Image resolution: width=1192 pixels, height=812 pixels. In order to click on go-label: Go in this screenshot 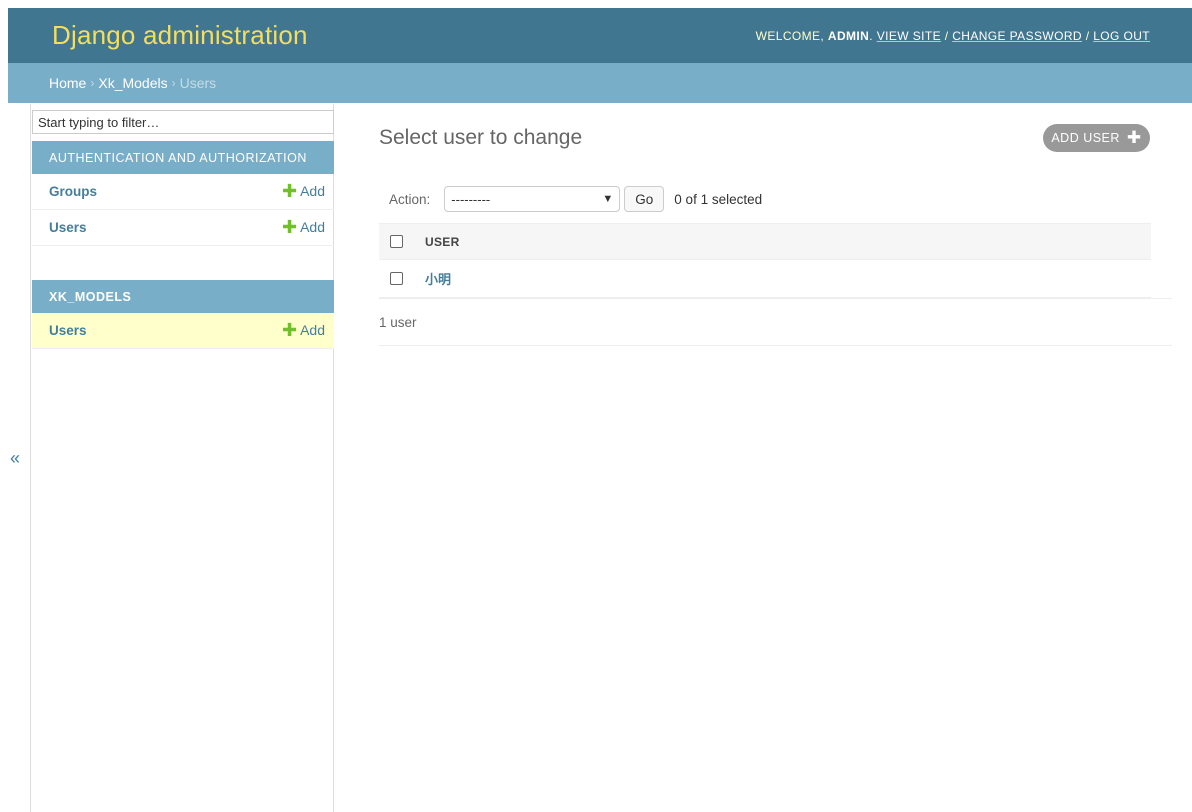, I will do `click(644, 199)`.